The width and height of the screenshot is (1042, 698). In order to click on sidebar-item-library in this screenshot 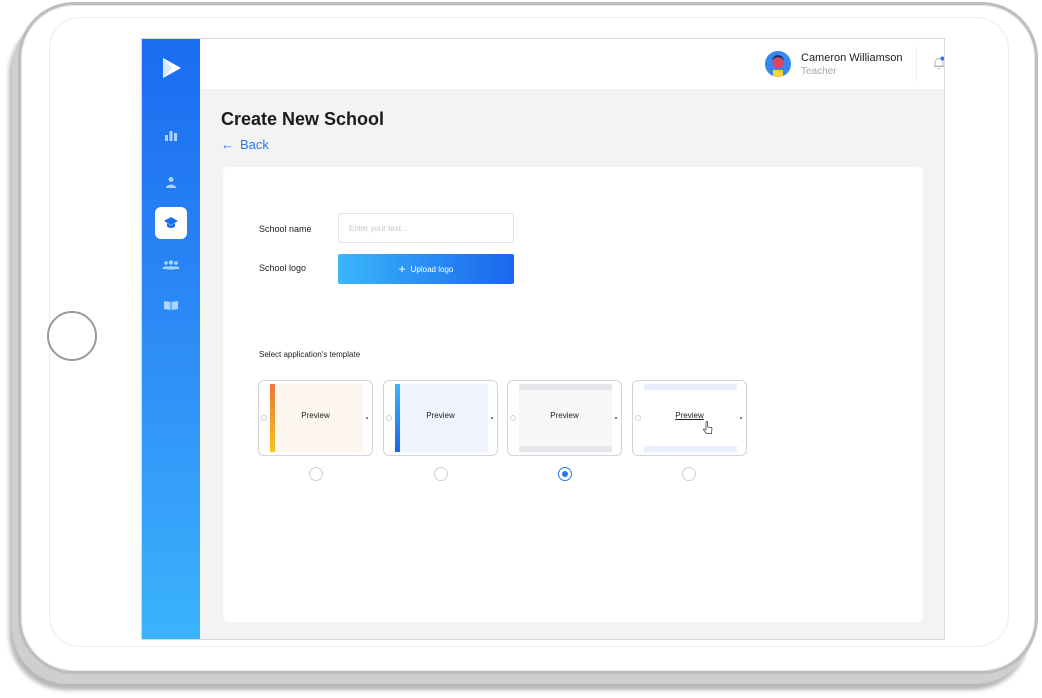, I will do `click(171, 305)`.